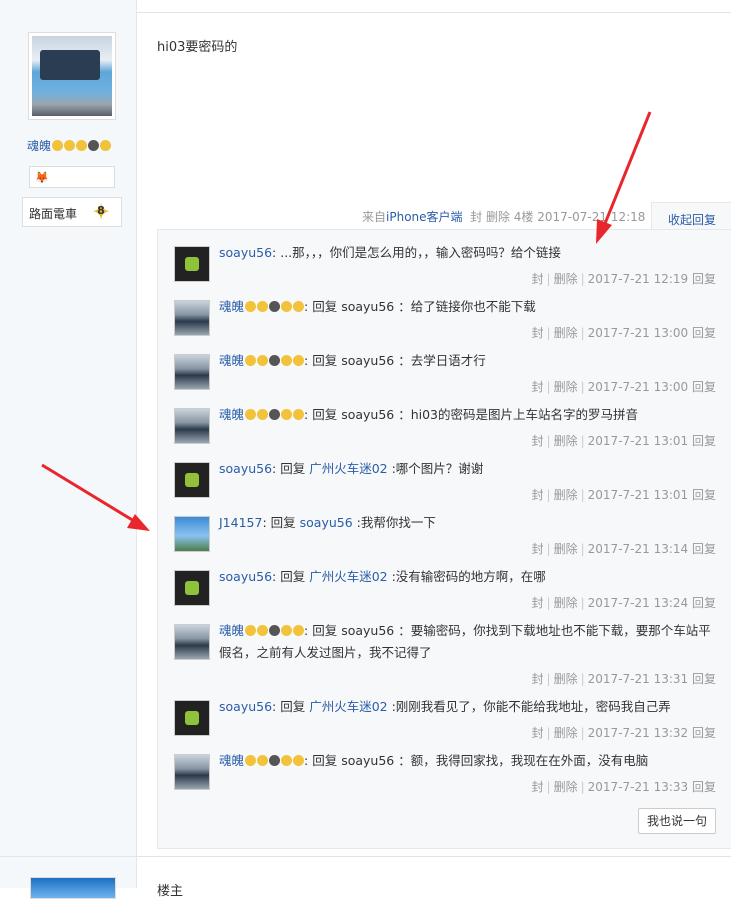 Image resolution: width=731 pixels, height=899 pixels. Describe the element at coordinates (95, 497) in the screenshot. I see `arrow-left` at that location.